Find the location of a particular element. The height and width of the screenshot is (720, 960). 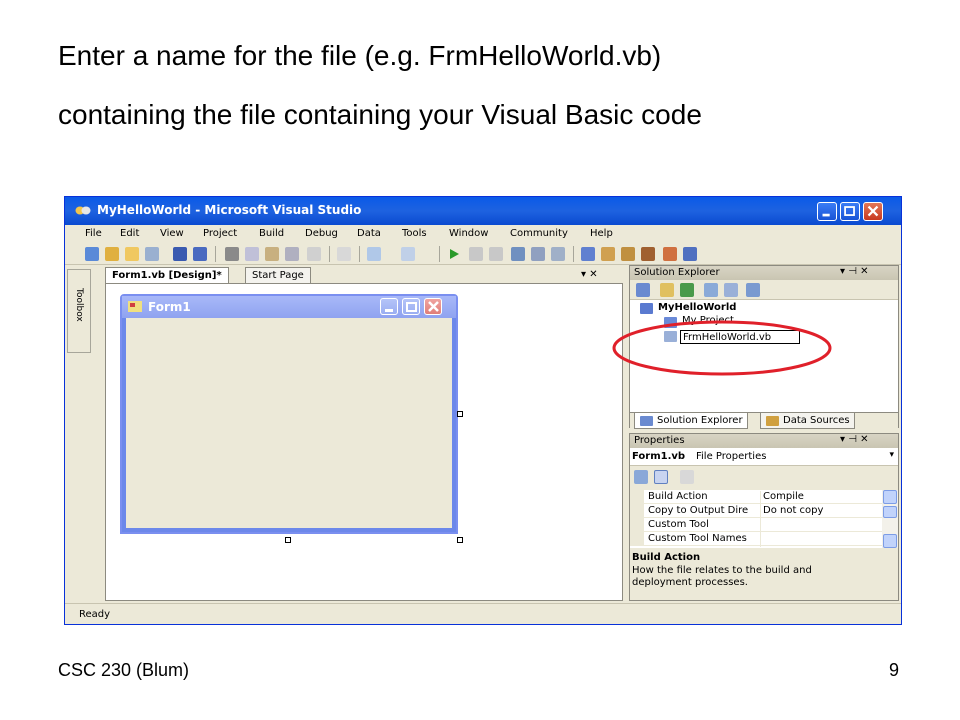

stop-icon is located at coordinates (496, 254).